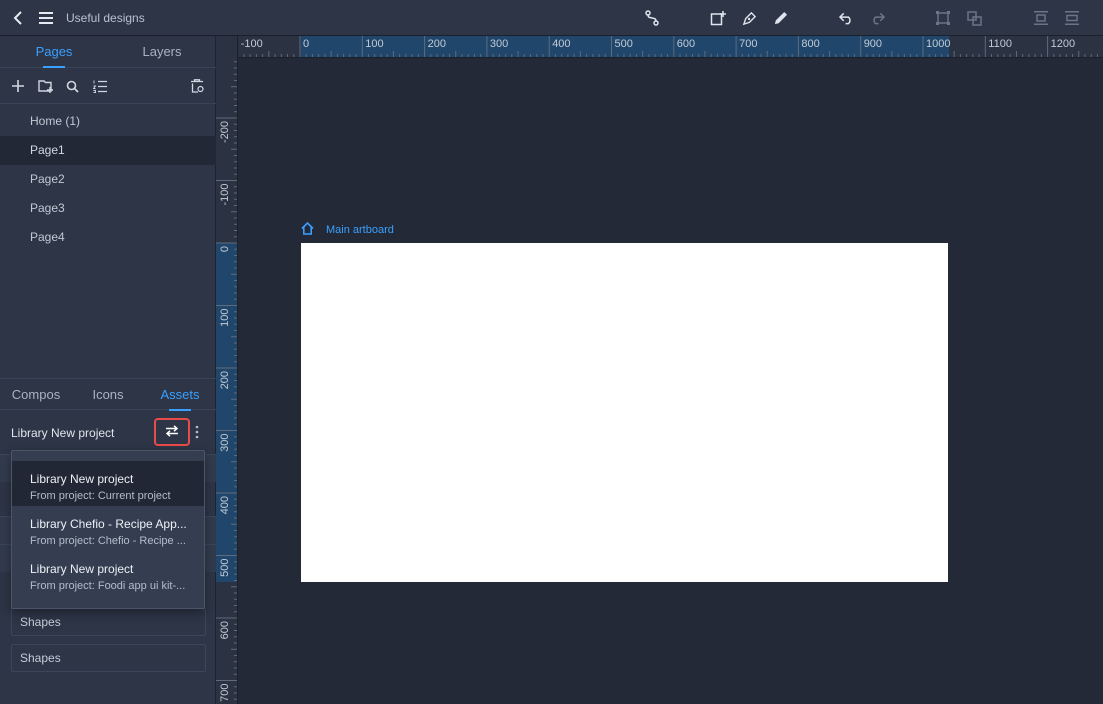 This screenshot has width=1103, height=704. I want to click on tab-compos: Compos, so click(36, 395).